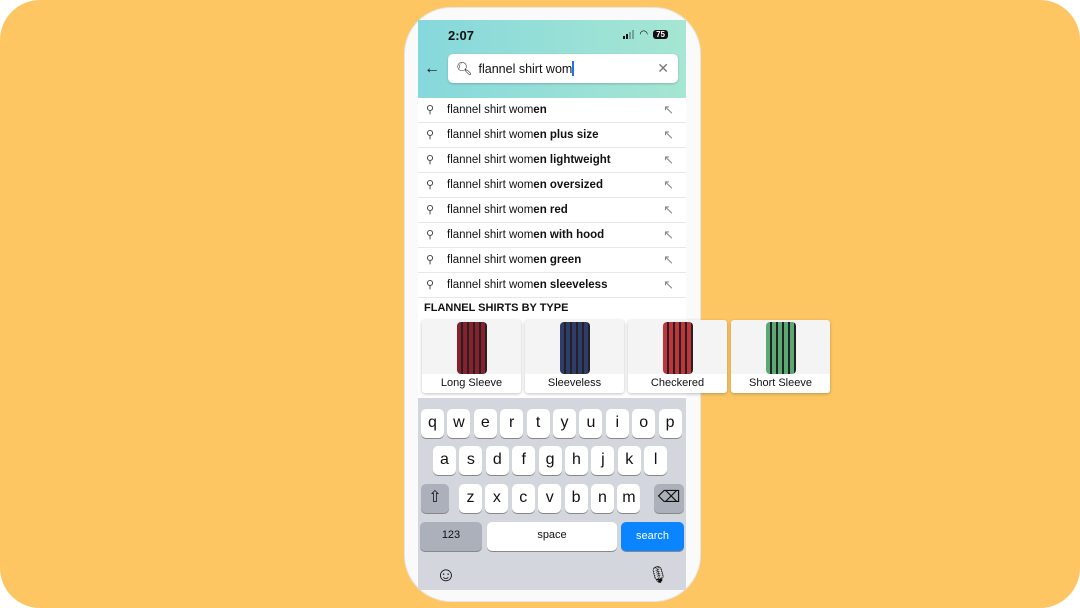 This screenshot has height=608, width=1080. I want to click on category-card: Sleeveless, so click(574, 356).